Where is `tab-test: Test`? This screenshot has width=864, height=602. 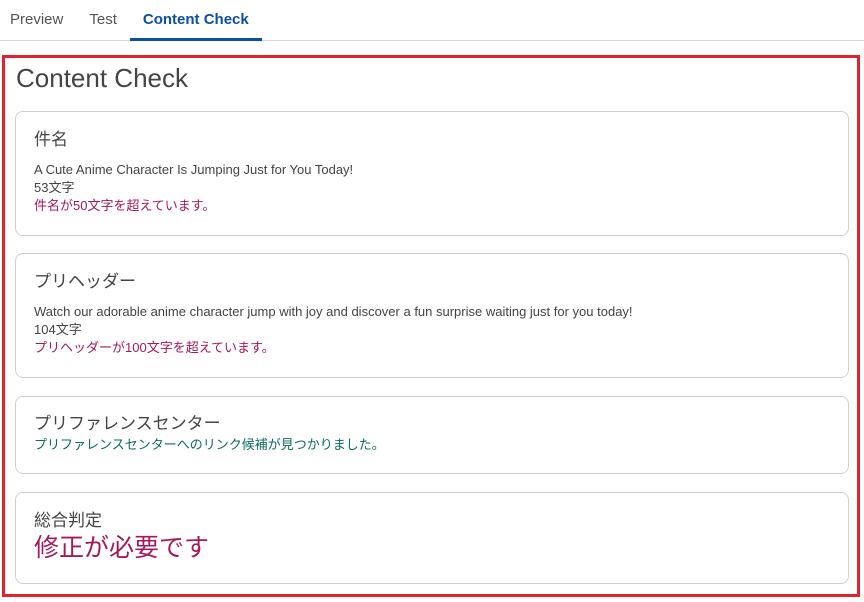
tab-test: Test is located at coordinates (103, 20).